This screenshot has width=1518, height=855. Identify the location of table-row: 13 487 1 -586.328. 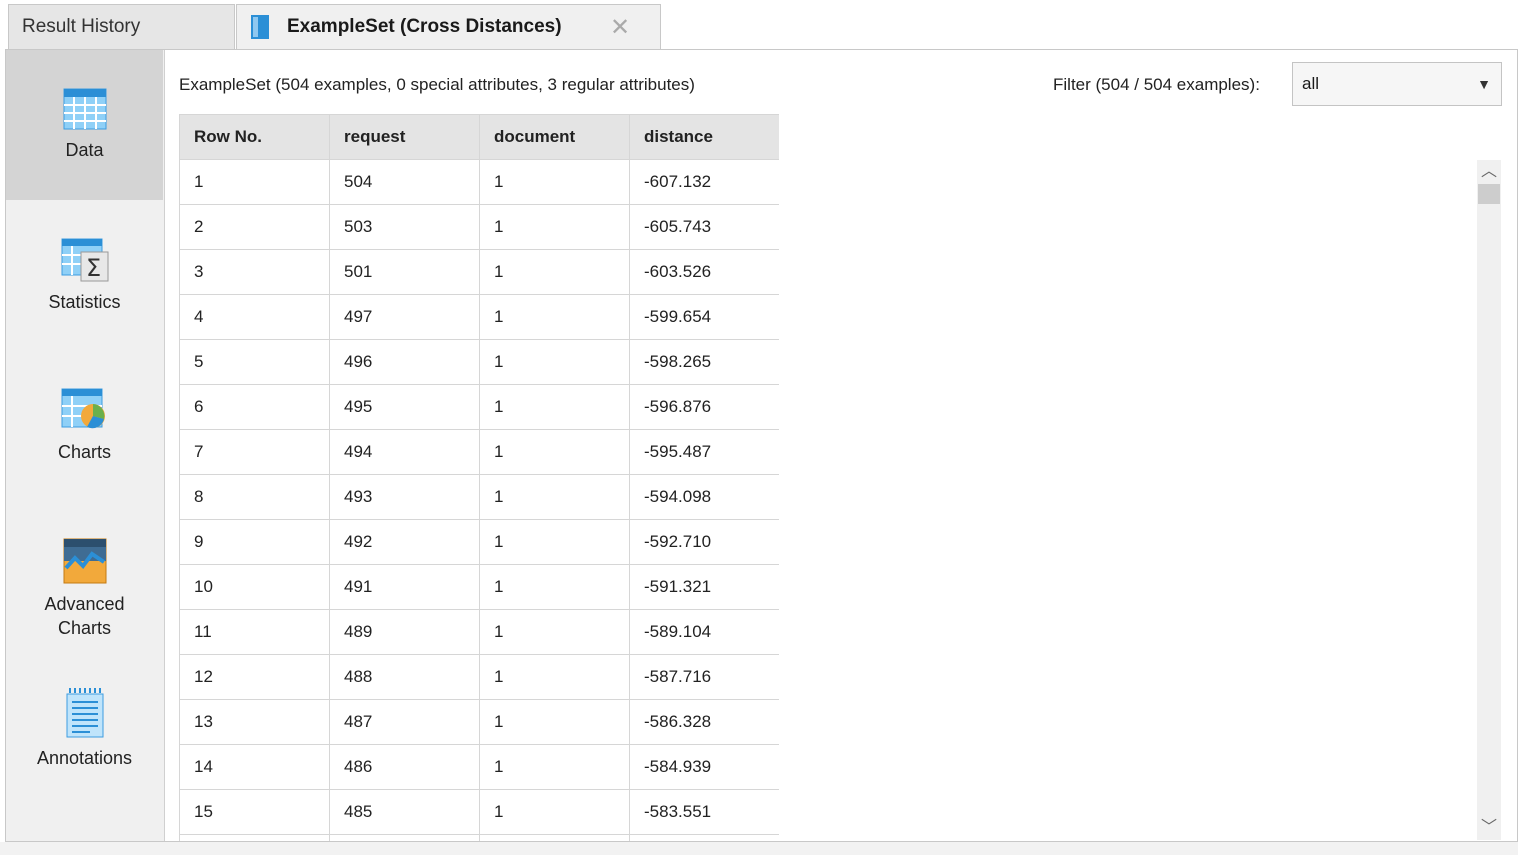
(479, 722).